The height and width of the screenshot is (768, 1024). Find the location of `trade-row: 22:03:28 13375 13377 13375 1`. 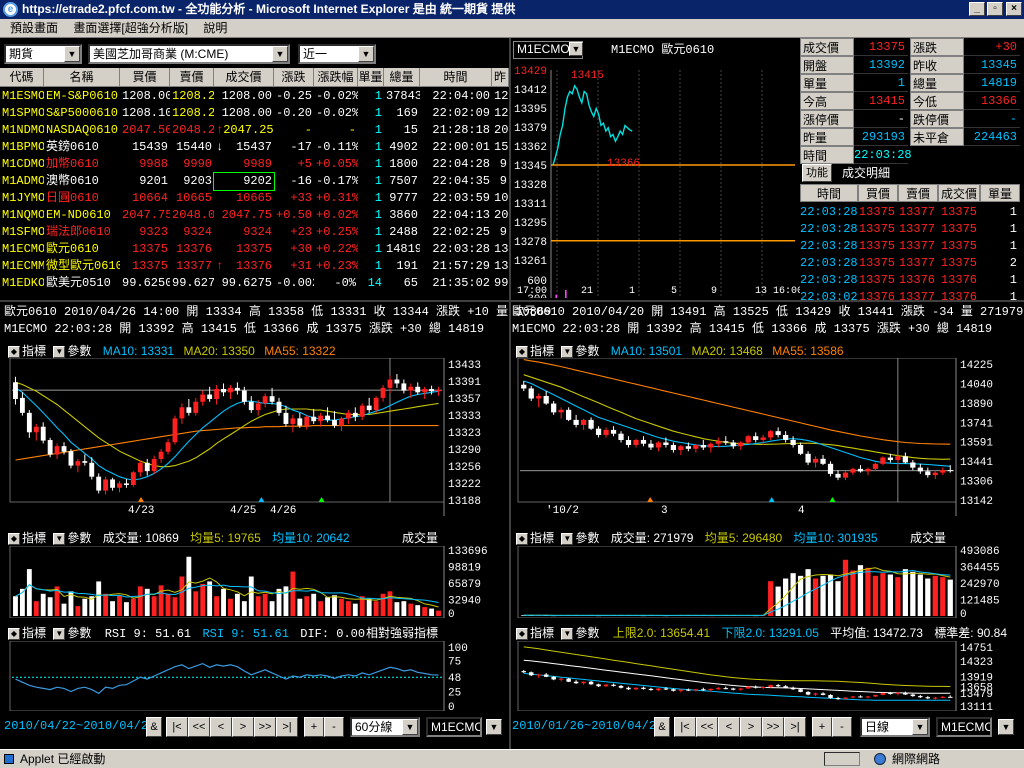

trade-row: 22:03:28 13375 13377 13375 1 is located at coordinates (912, 246).